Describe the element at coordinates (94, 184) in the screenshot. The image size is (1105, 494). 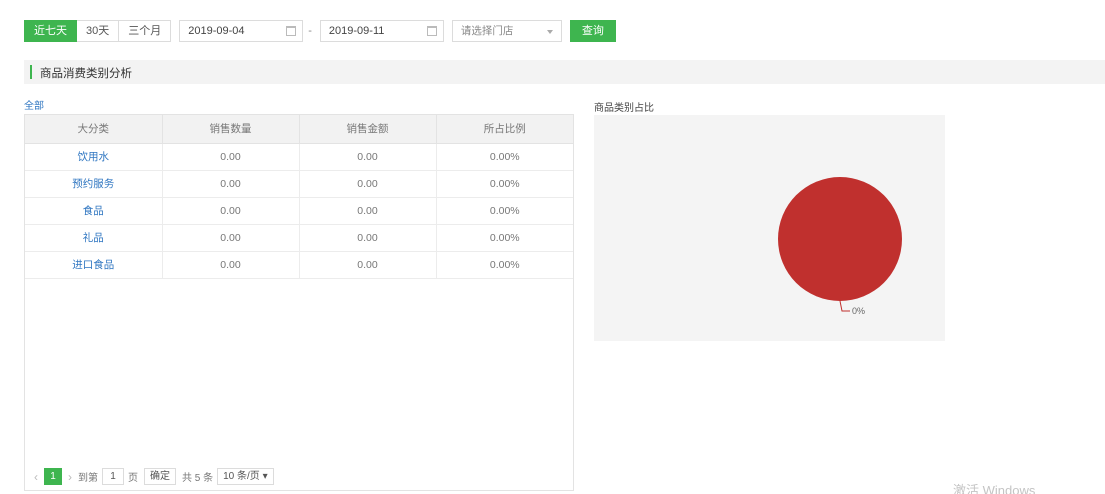
I see `category-link: 预约服务` at that location.